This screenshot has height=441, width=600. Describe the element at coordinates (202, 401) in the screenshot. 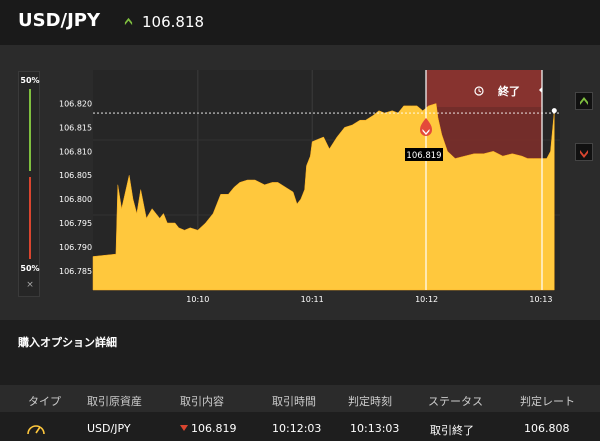

I see `col-content: 取引内容` at that location.